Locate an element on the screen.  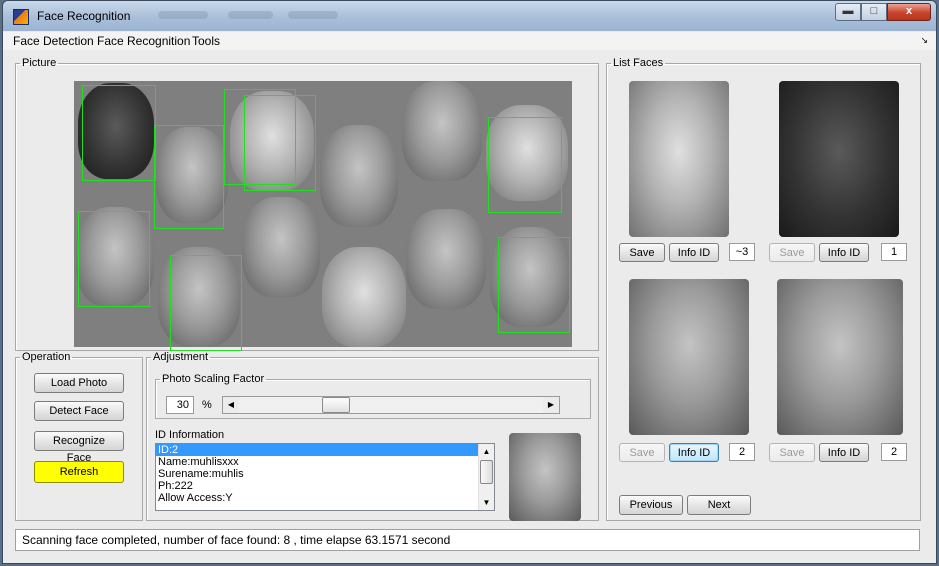
list-item: Ph:222 is located at coordinates (325, 486).